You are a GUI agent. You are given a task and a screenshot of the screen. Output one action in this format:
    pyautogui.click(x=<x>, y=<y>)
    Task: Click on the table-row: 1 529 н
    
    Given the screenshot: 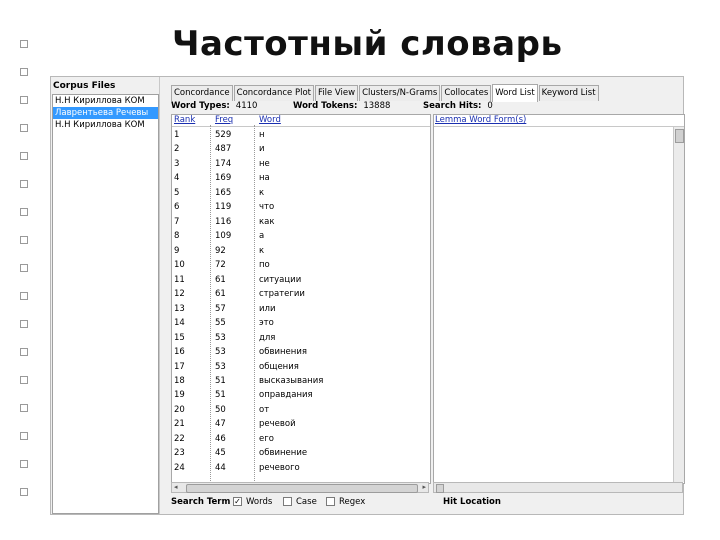 What is the action you would take?
    pyautogui.click(x=301, y=134)
    